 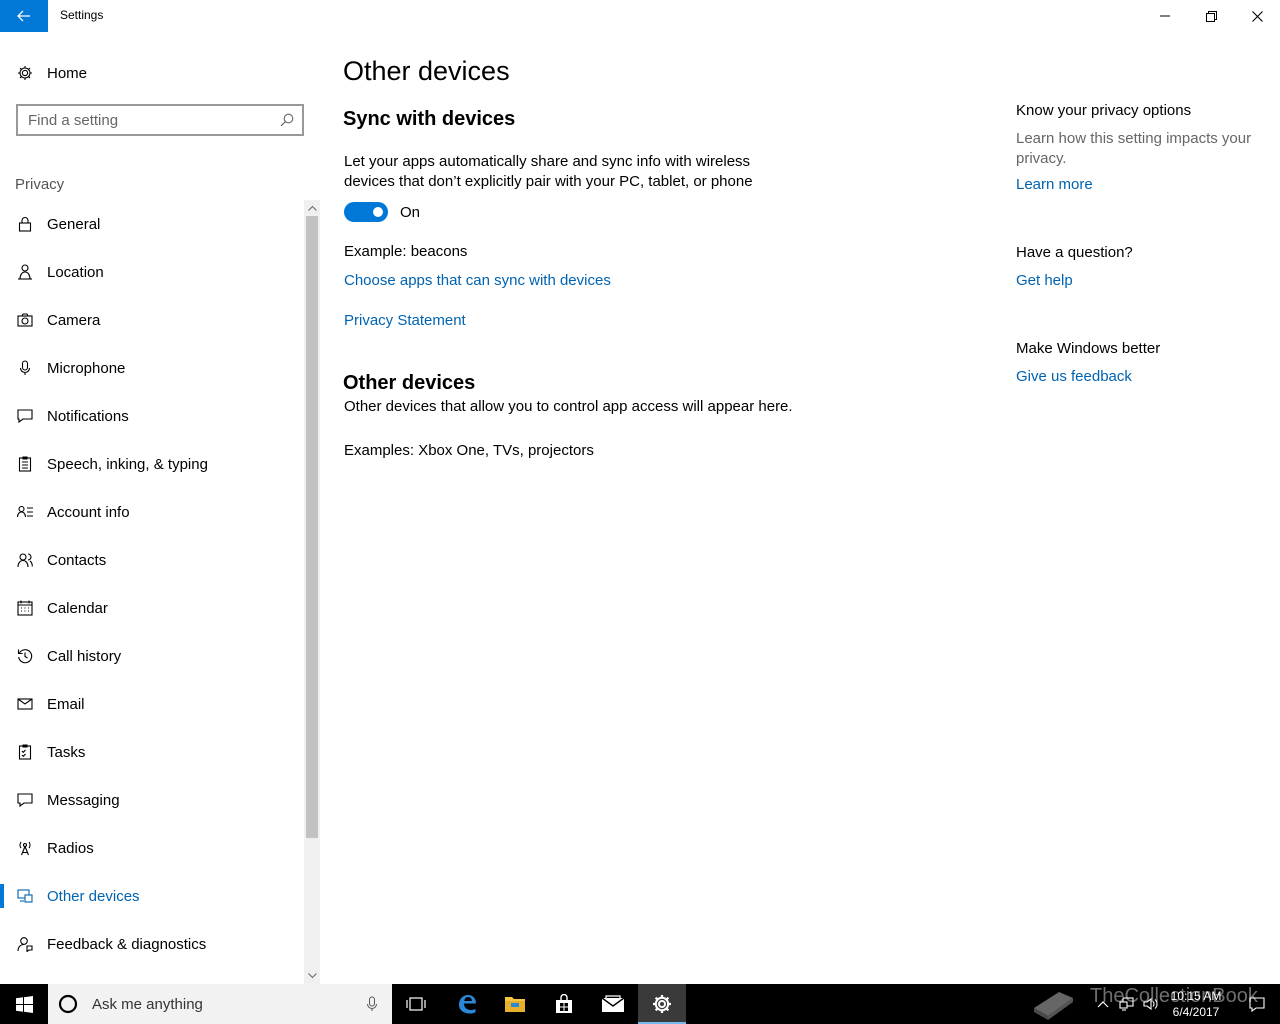 I want to click on sidebar-item-other-devices: Other devices, so click(x=152, y=896).